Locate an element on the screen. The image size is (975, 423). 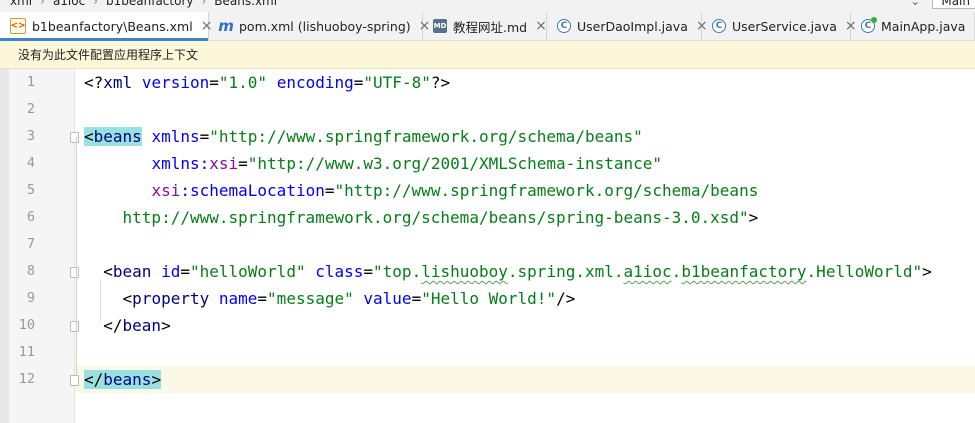
code-line-12: </beans> is located at coordinates (123, 379).